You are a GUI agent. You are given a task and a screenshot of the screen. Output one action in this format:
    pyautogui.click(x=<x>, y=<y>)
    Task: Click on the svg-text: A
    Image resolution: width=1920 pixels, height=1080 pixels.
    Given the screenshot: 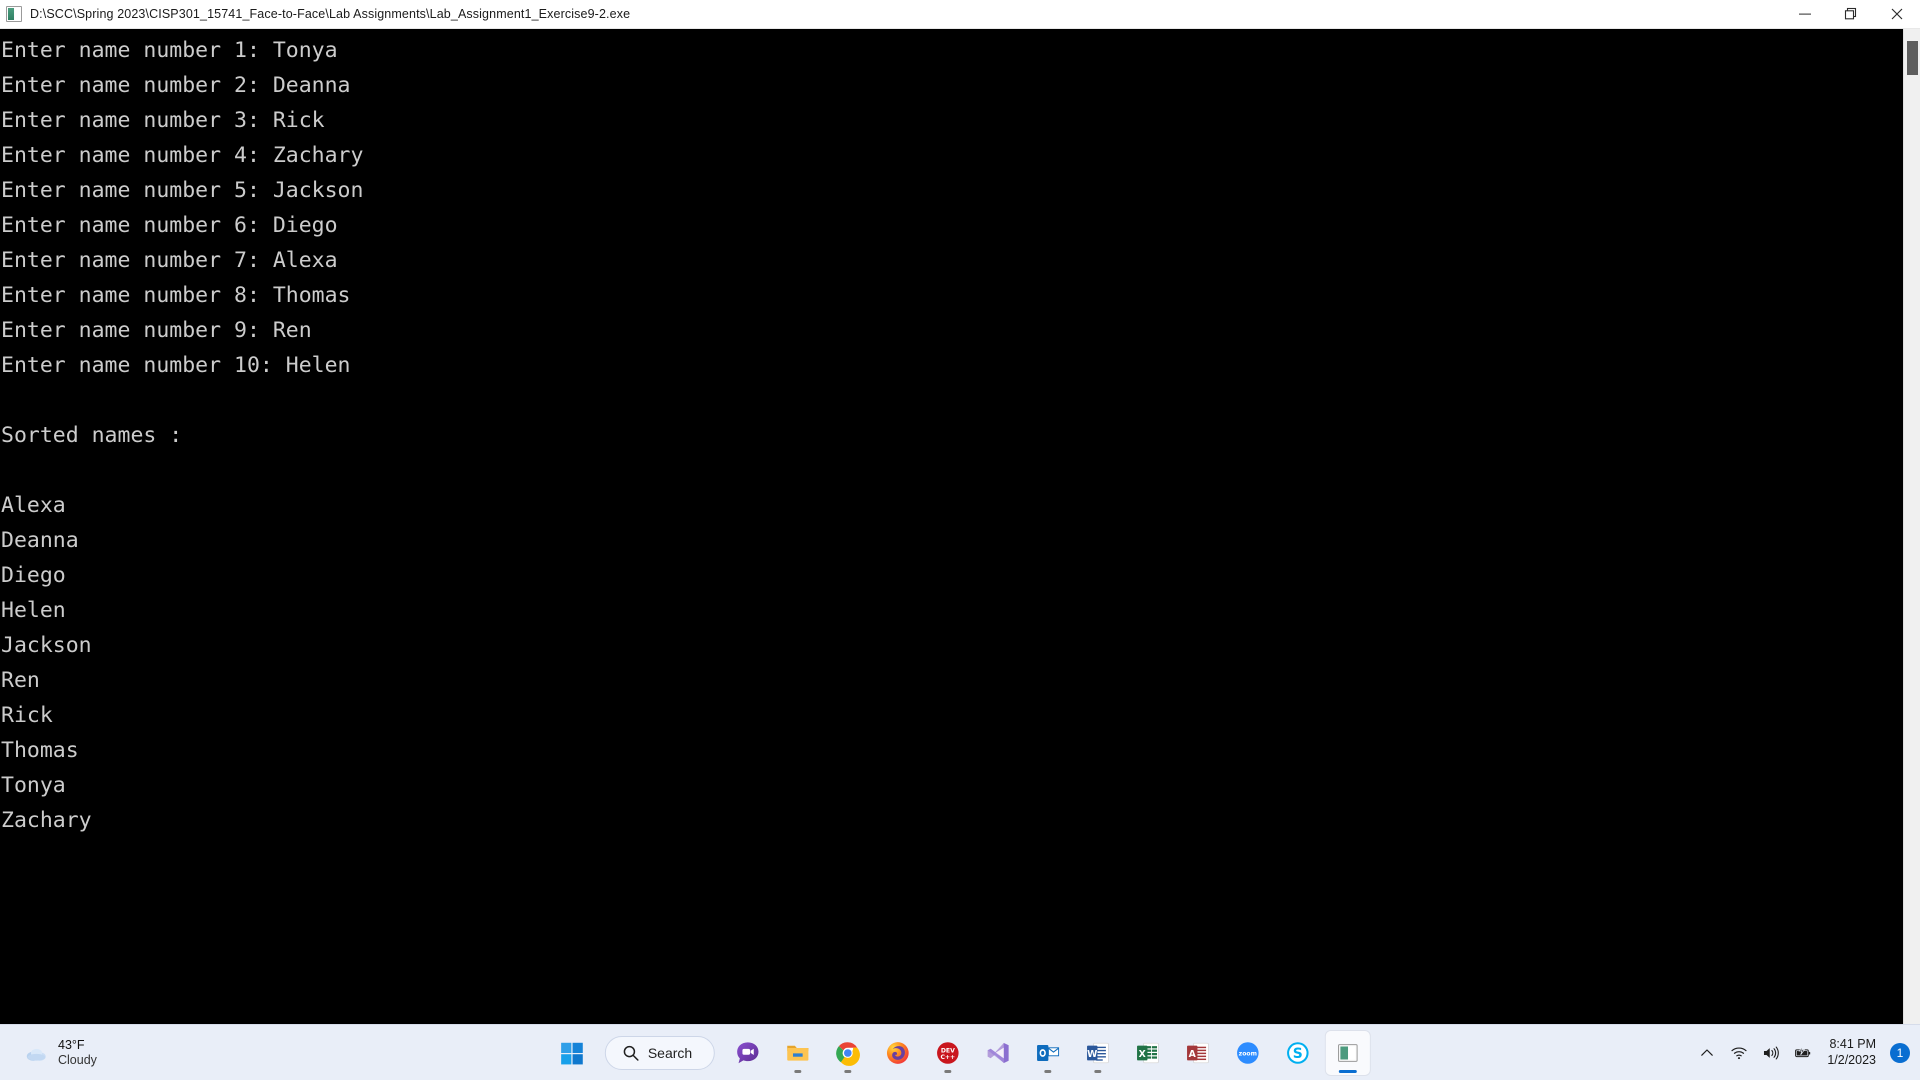 What is the action you would take?
    pyautogui.click(x=1193, y=1053)
    